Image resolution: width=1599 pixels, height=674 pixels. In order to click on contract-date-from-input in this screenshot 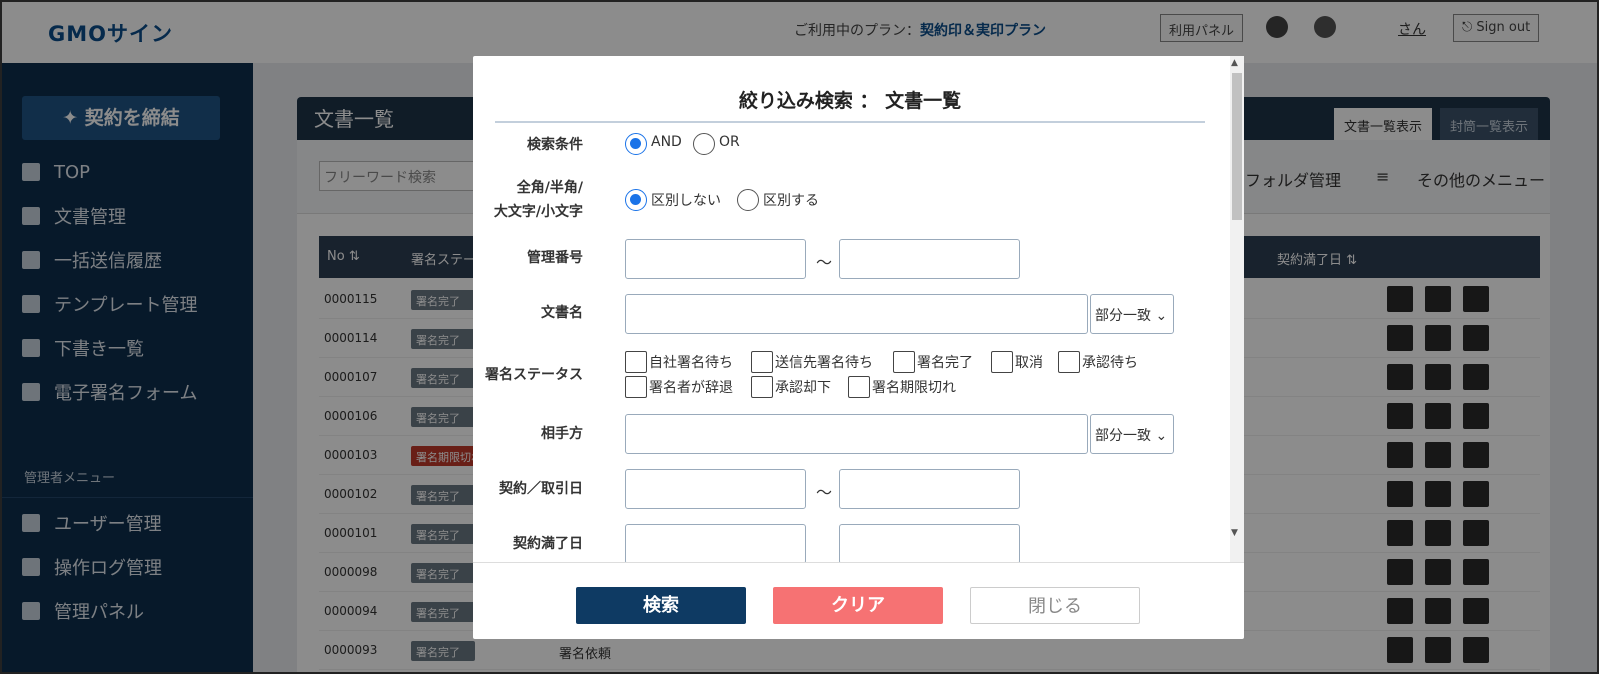, I will do `click(715, 489)`.